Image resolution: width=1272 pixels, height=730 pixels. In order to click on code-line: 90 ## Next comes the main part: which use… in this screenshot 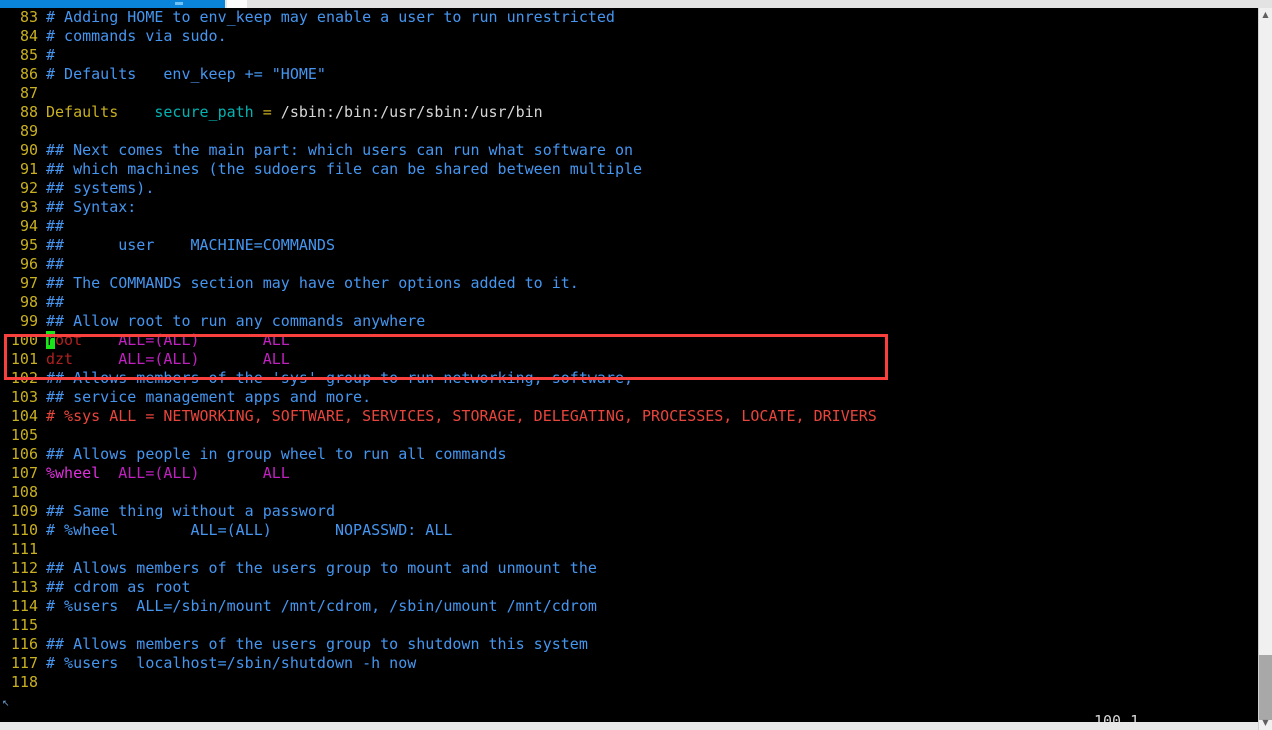, I will do `click(438, 150)`.